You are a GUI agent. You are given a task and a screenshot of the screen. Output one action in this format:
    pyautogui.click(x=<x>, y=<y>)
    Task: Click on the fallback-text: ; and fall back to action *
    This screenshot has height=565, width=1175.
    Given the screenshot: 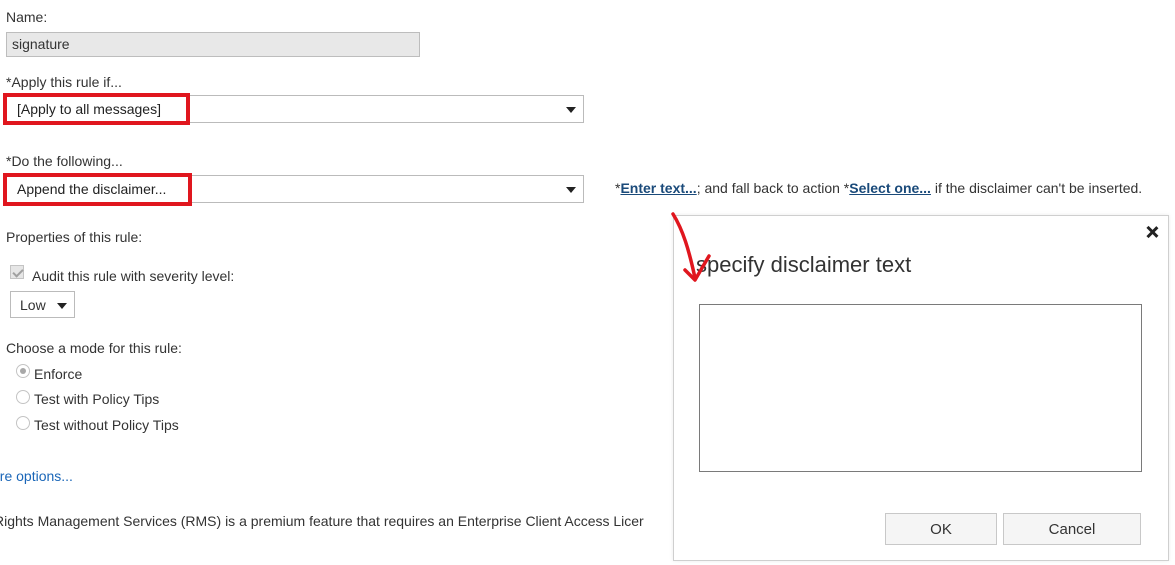 What is the action you would take?
    pyautogui.click(x=773, y=188)
    